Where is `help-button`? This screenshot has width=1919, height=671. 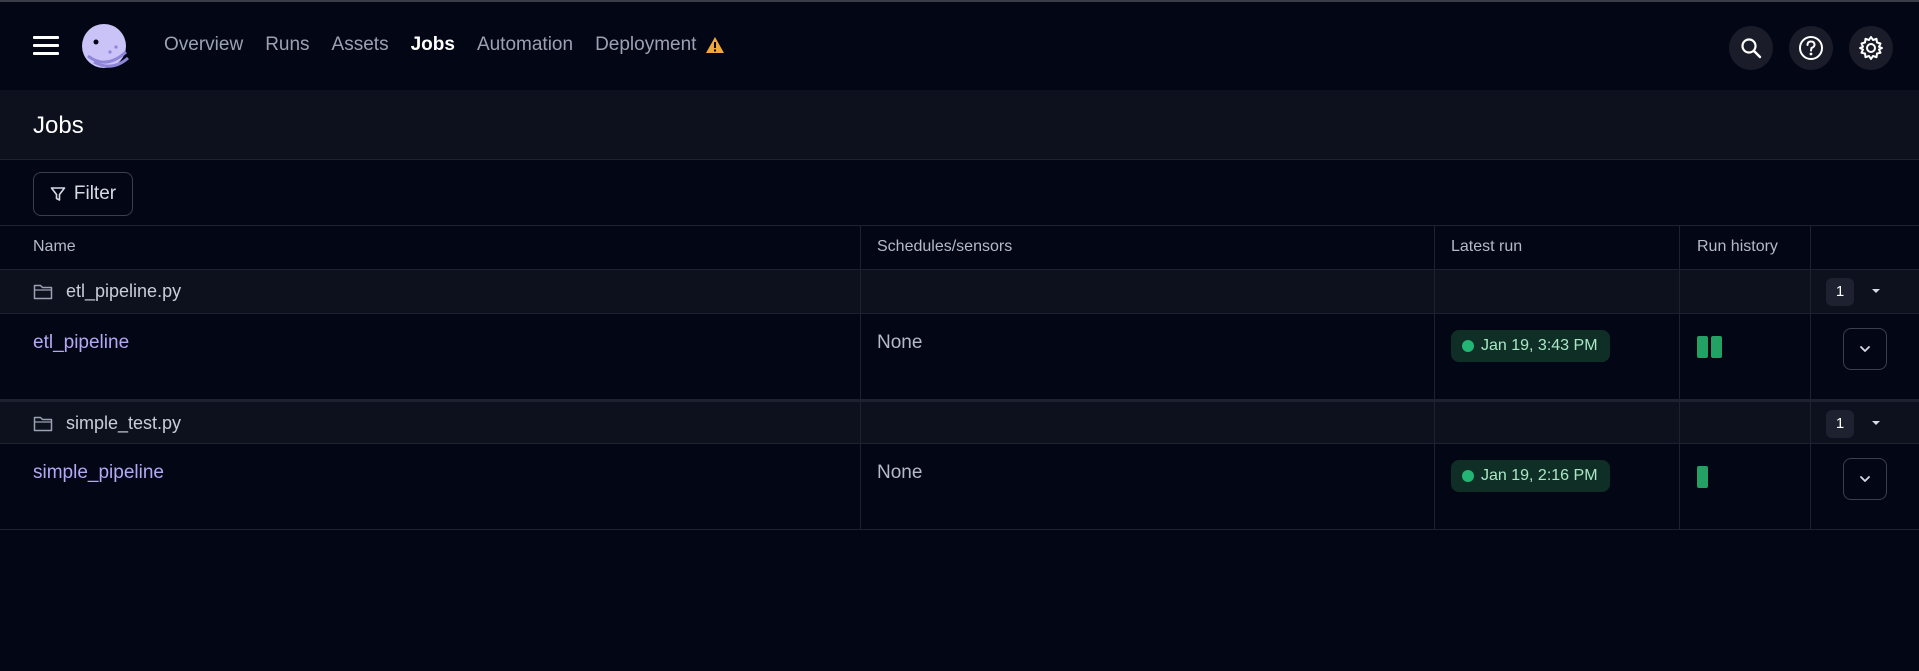
help-button is located at coordinates (1811, 48).